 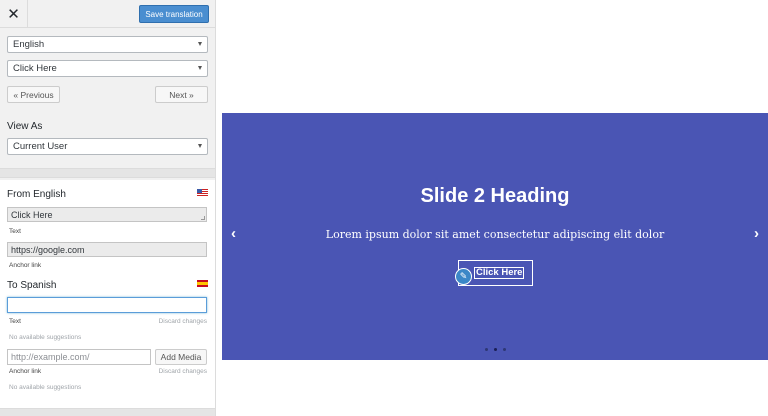 What do you see at coordinates (499, 273) in the screenshot?
I see `slide-button-label: Click Here` at bounding box center [499, 273].